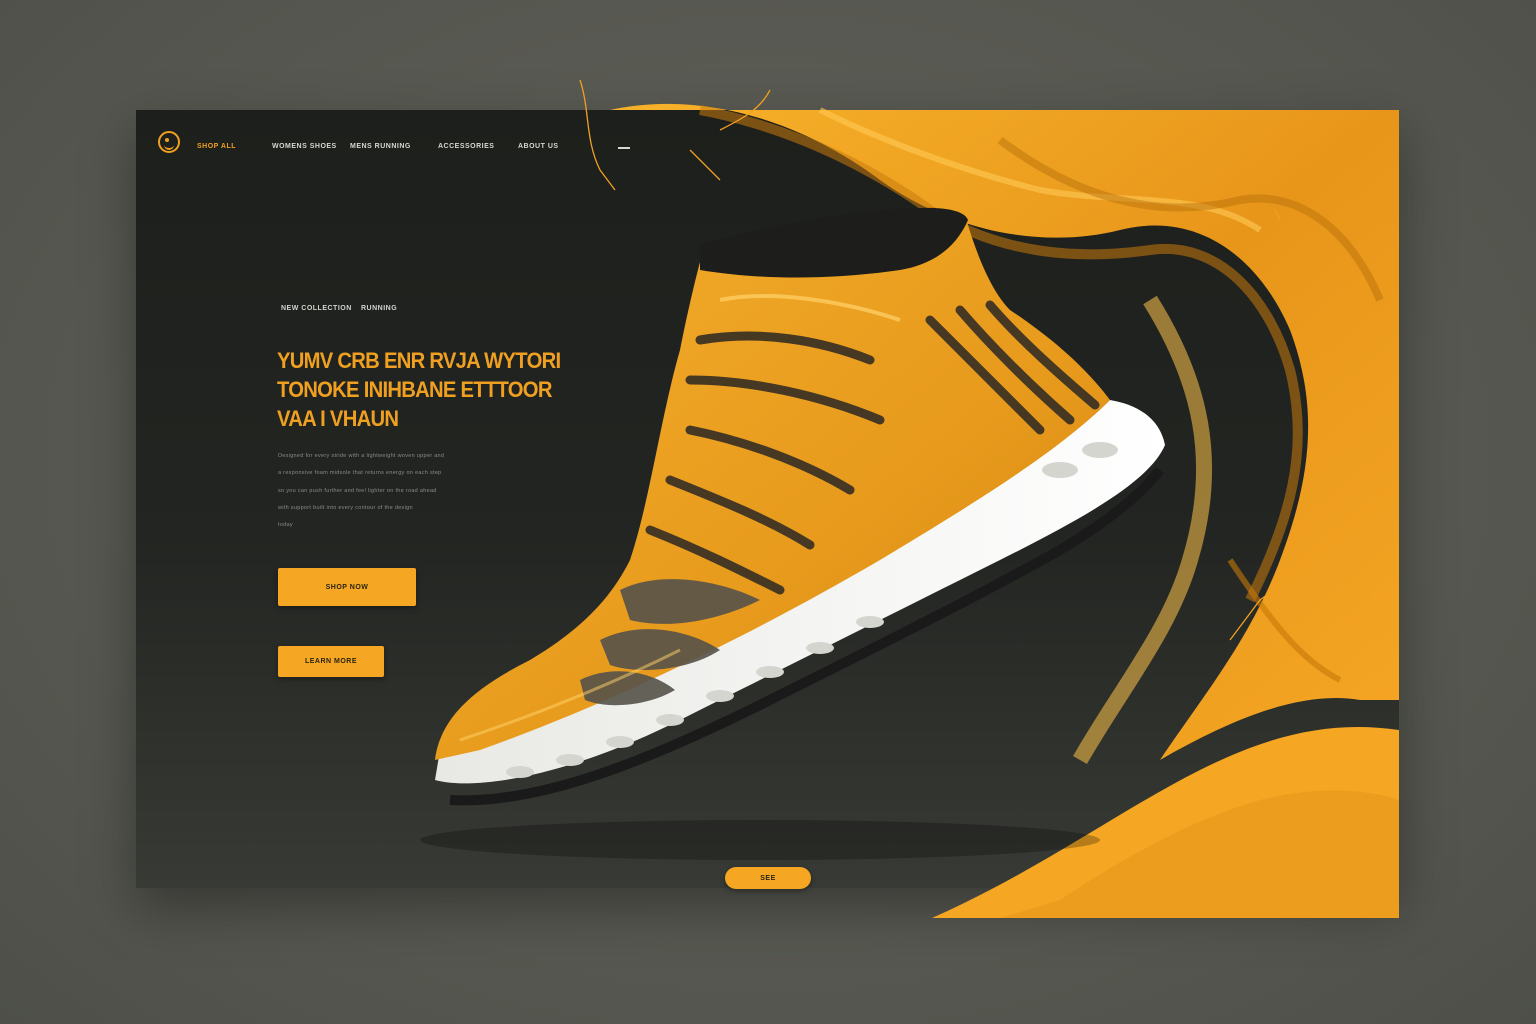 The image size is (1536, 1024). Describe the element at coordinates (216, 146) in the screenshot. I see `nav-item-shop-all: SHOP ALL` at that location.